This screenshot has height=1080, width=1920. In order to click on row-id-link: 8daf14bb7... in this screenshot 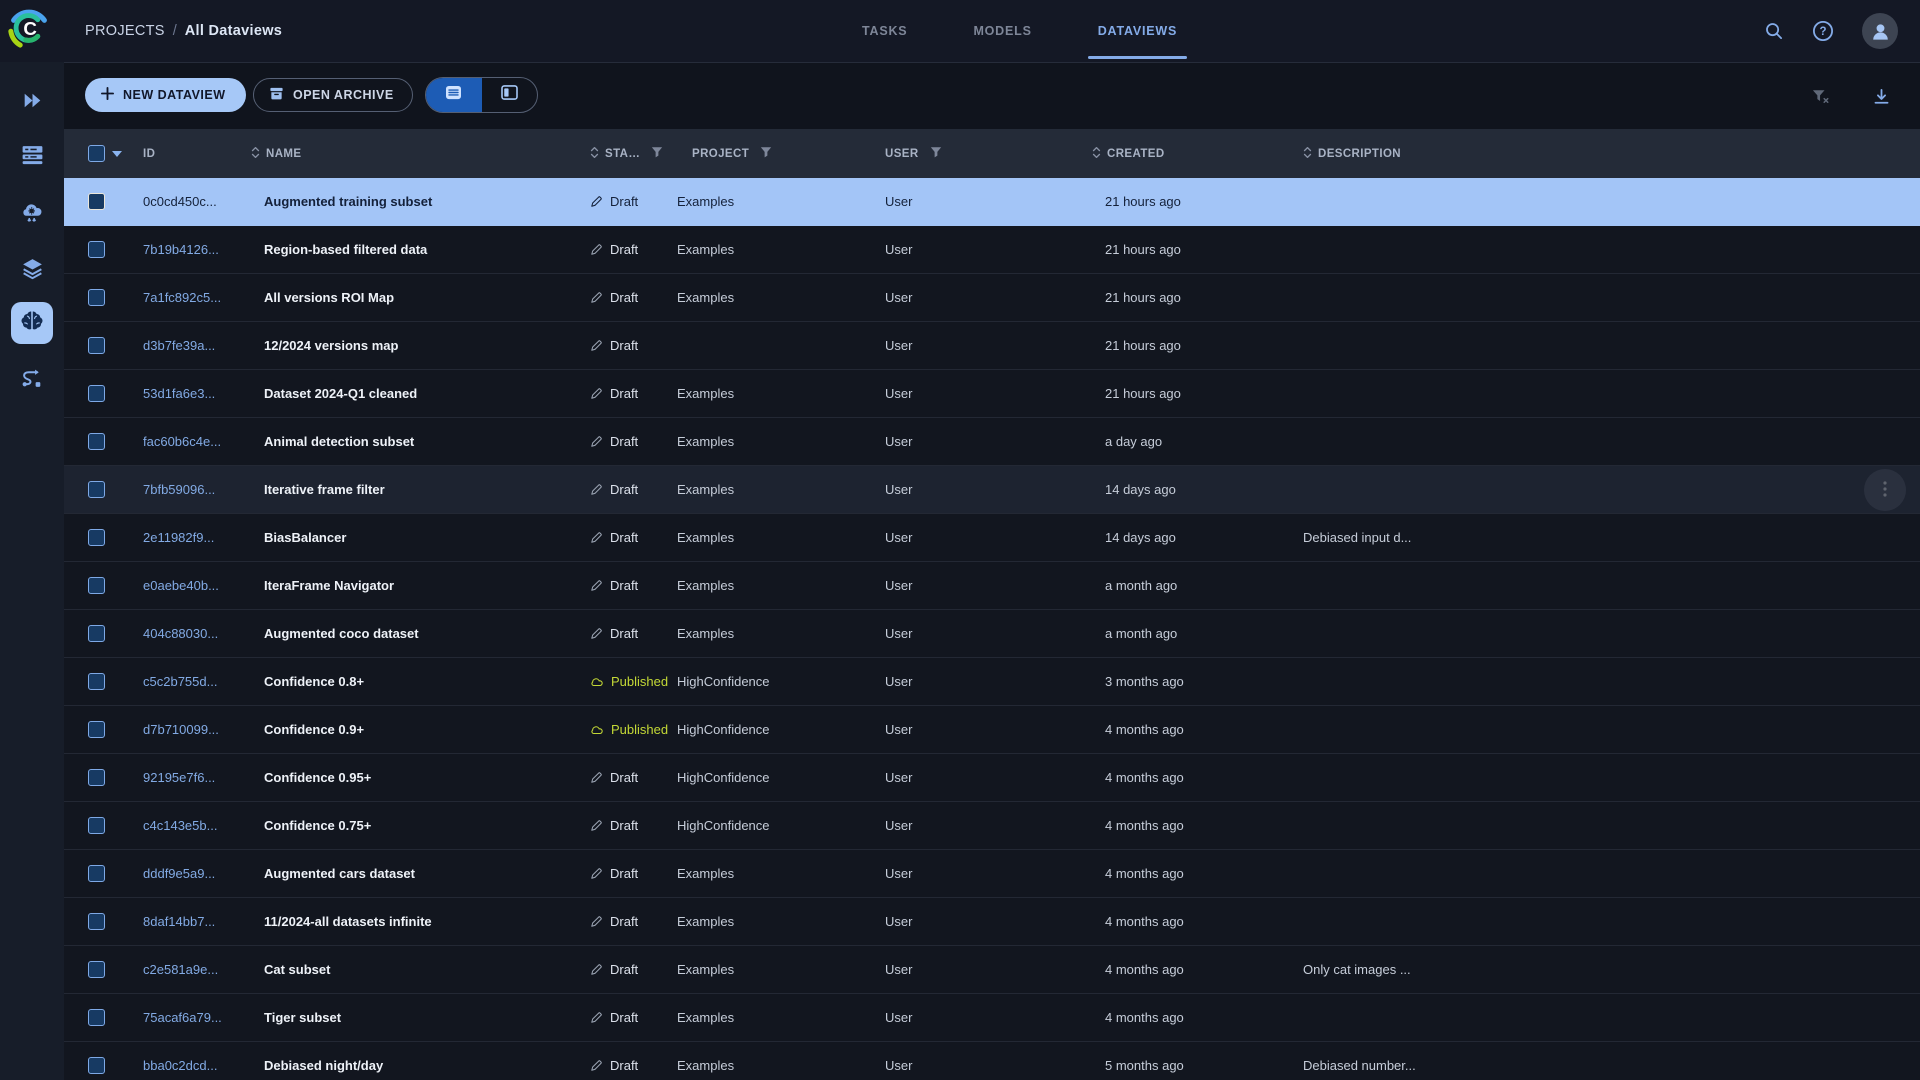, I will do `click(179, 921)`.